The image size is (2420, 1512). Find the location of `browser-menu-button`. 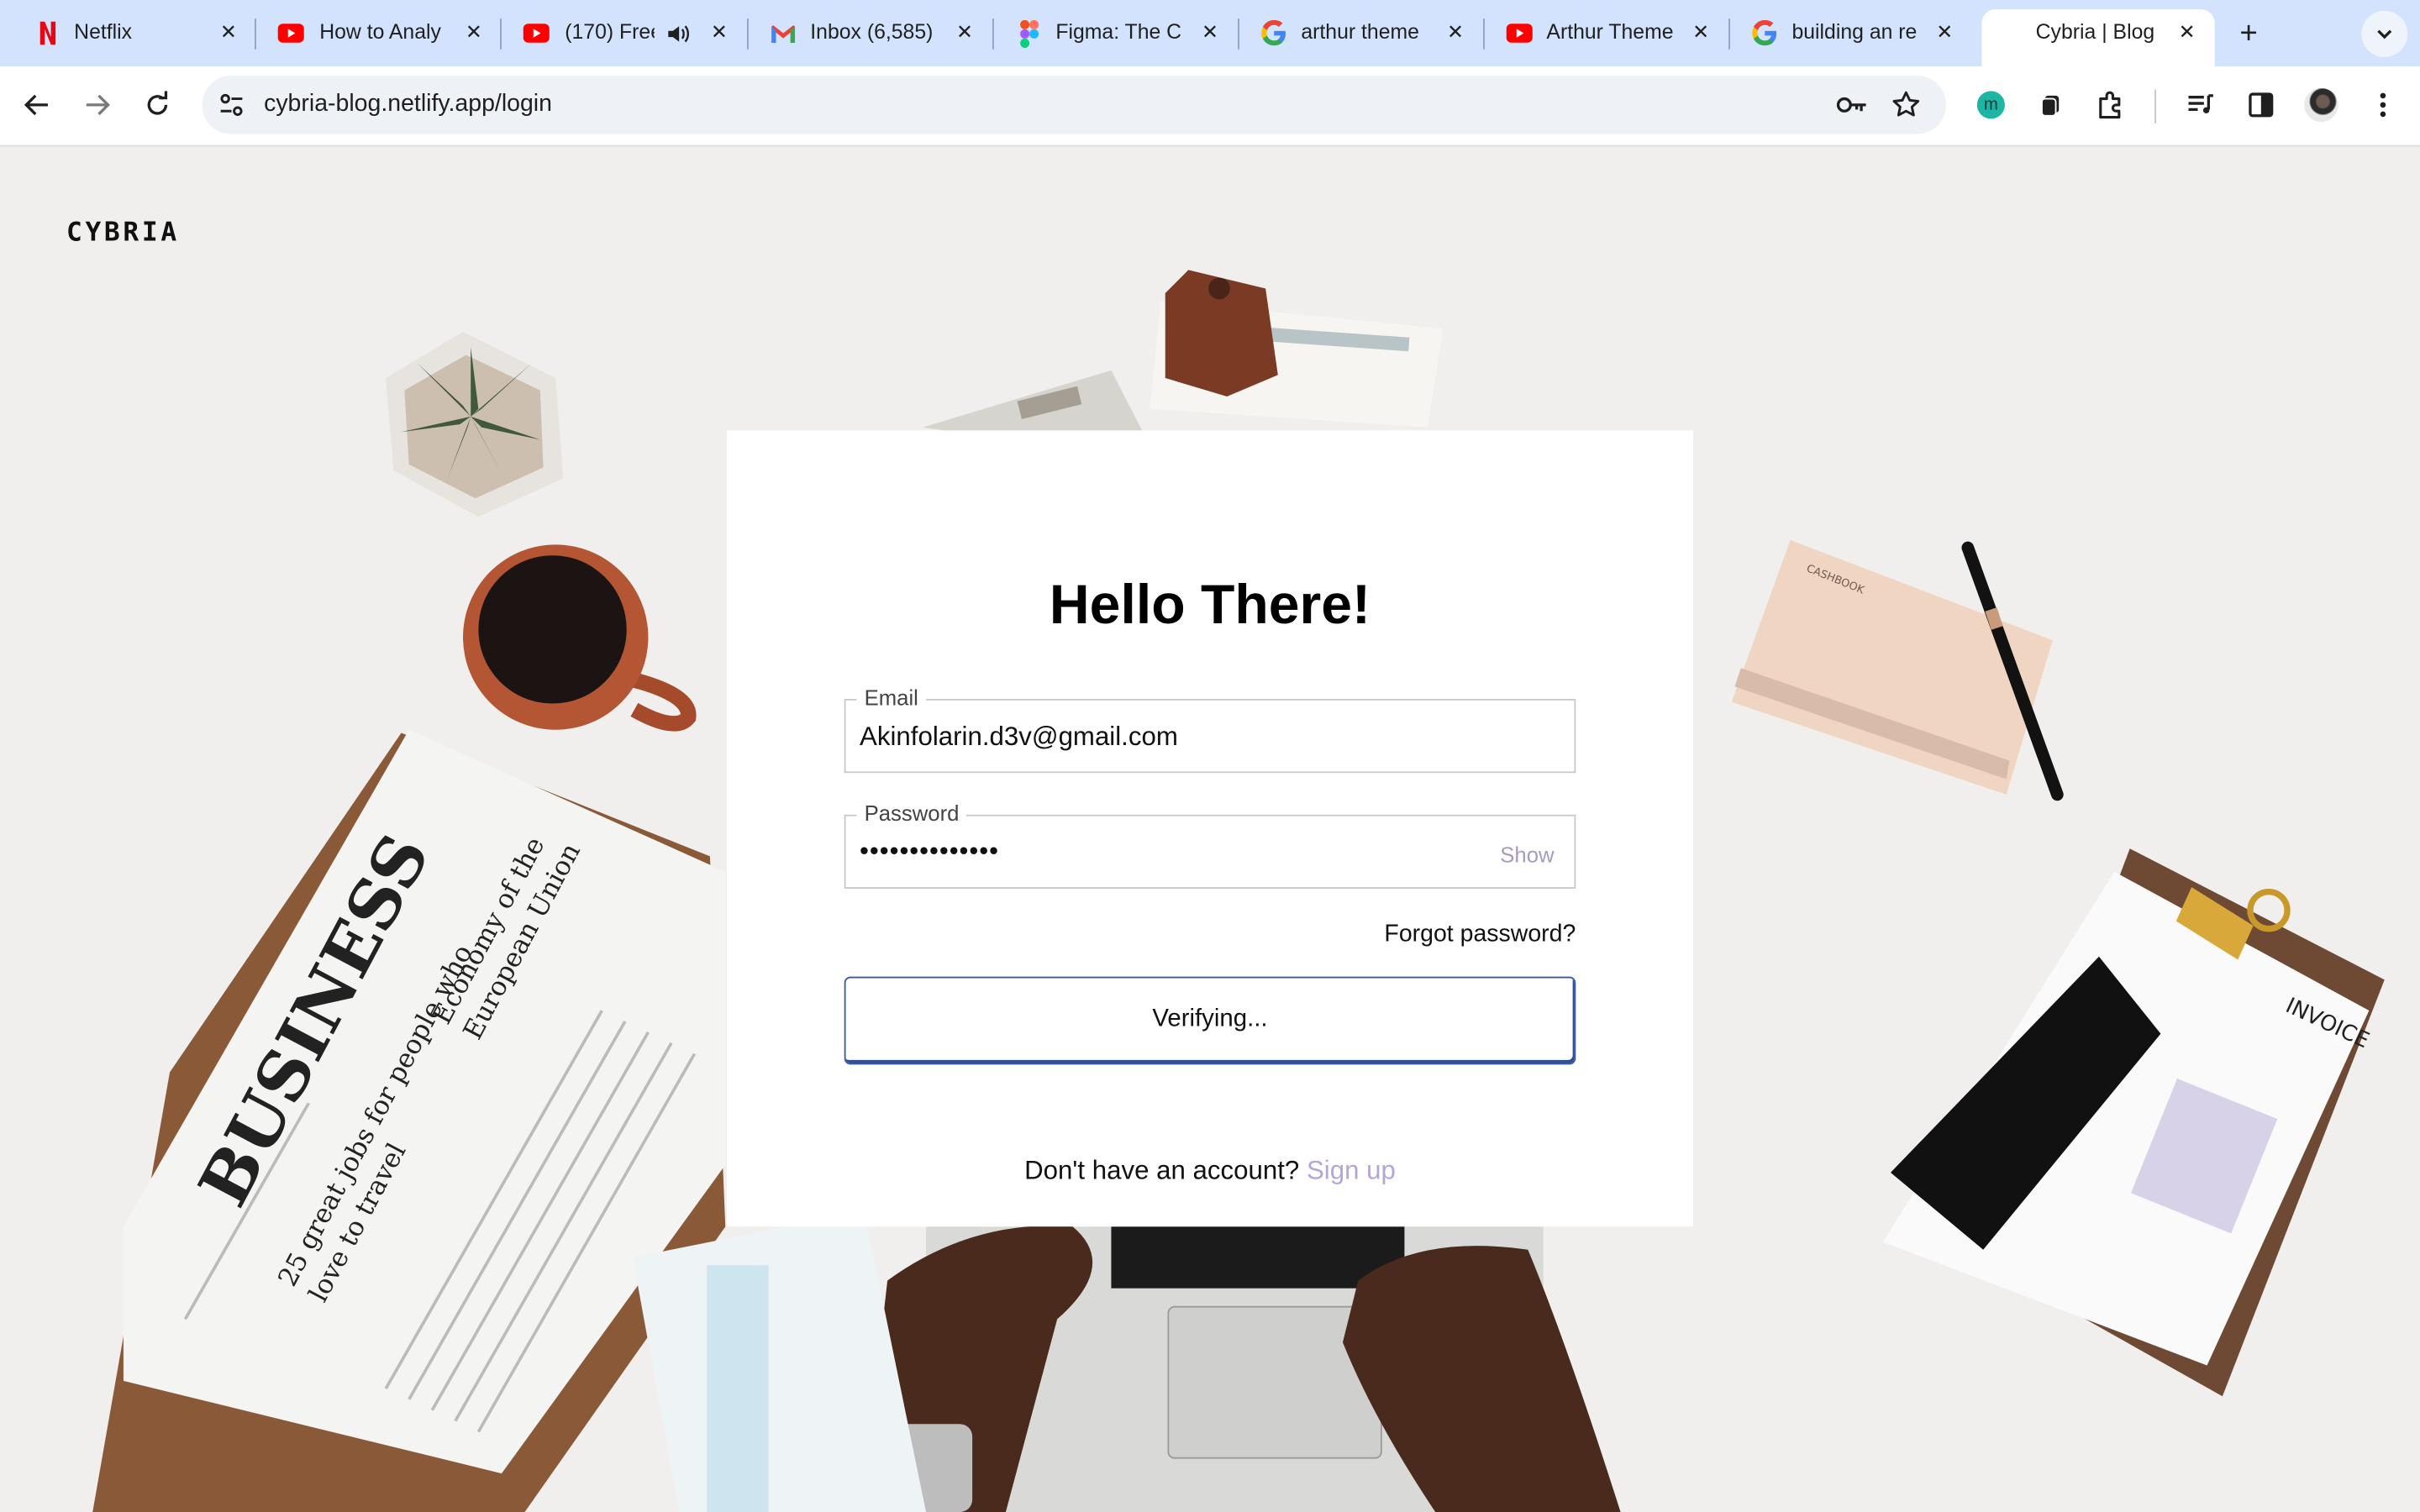

browser-menu-button is located at coordinates (2383, 104).